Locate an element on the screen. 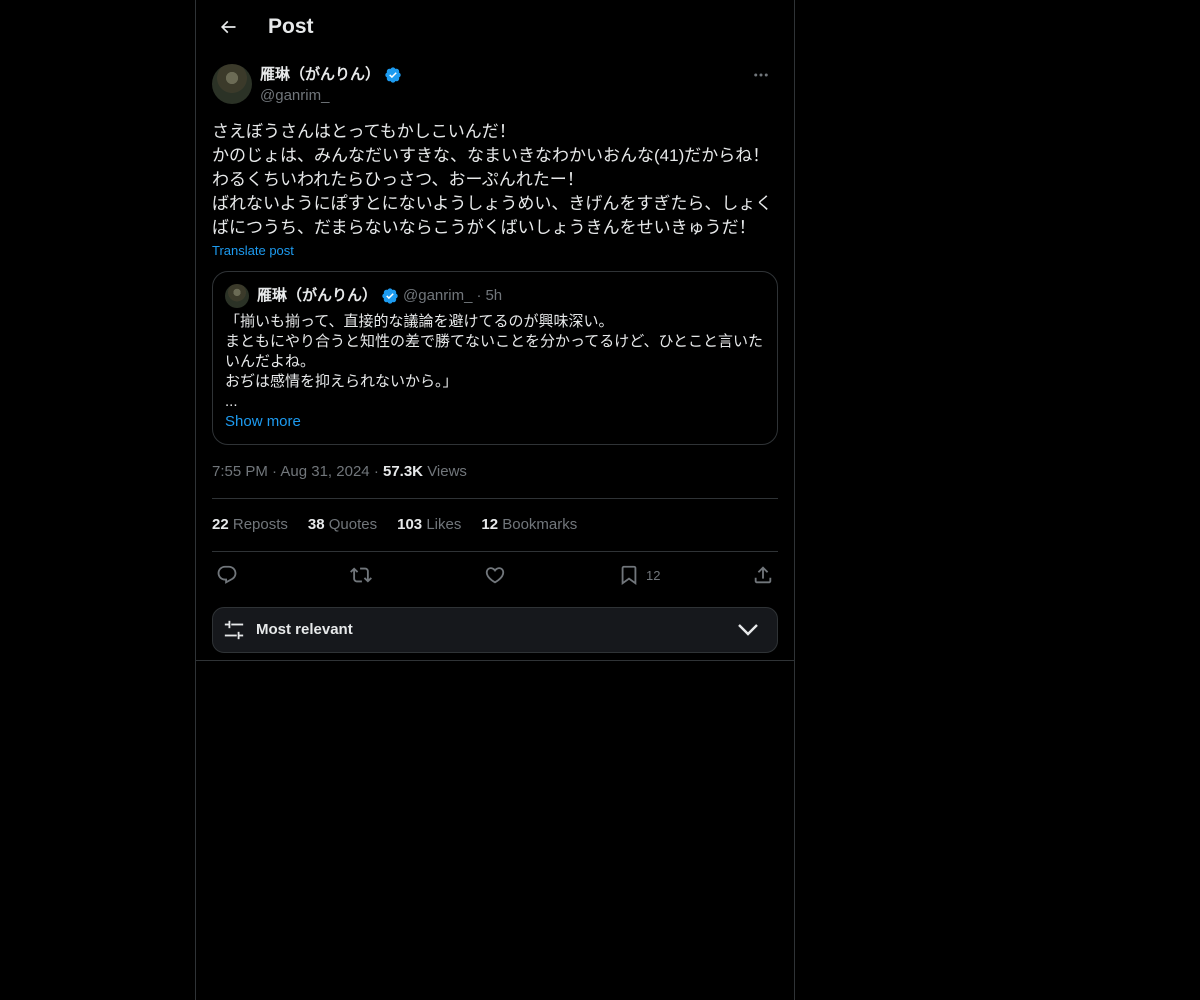 The image size is (1200, 1000). views-count: 57.3K is located at coordinates (403, 471).